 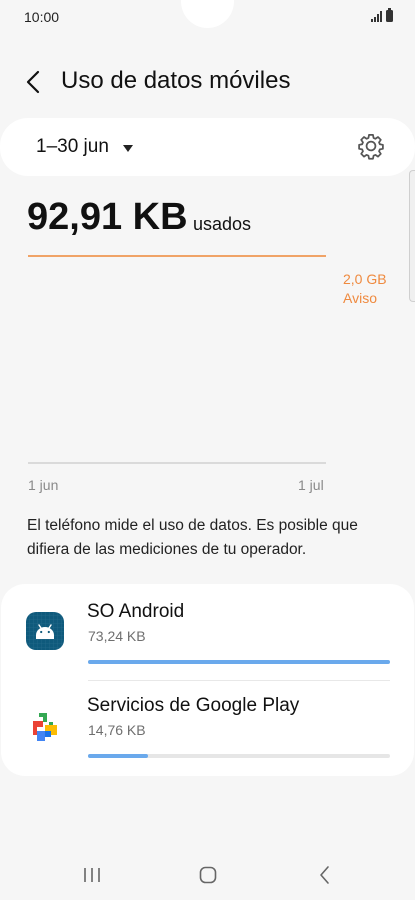 I want to click on battery-icon, so click(x=389, y=15).